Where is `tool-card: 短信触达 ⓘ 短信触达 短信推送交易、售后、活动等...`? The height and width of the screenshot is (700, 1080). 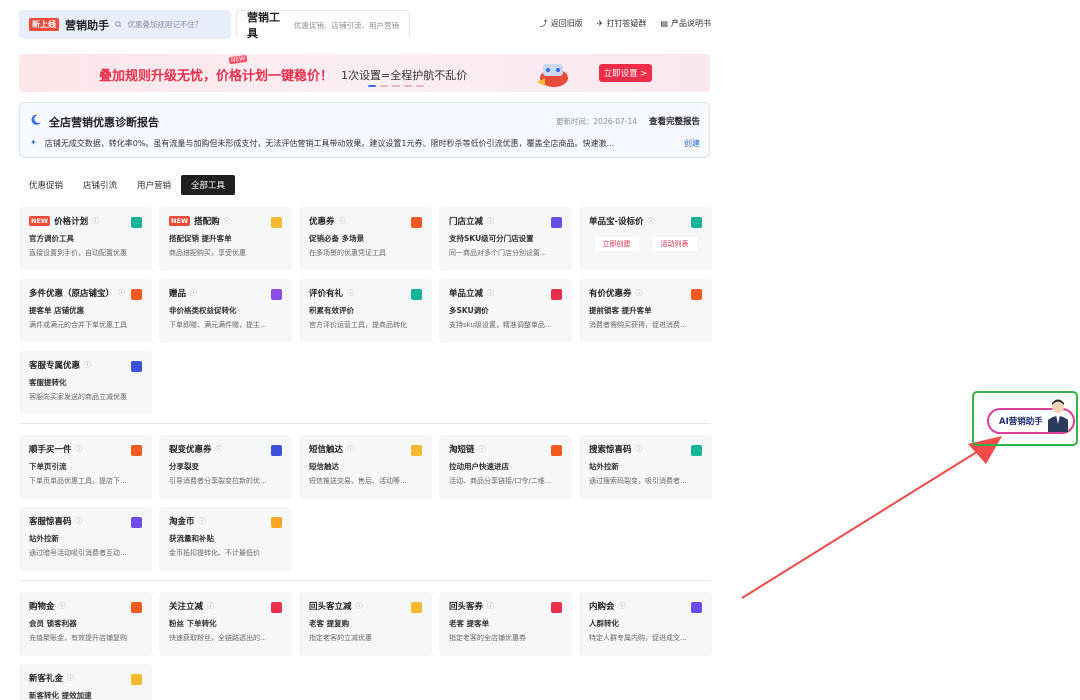
tool-card: 短信触达 ⓘ 短信触达 短信推送交易、售后、活动等... is located at coordinates (365, 467).